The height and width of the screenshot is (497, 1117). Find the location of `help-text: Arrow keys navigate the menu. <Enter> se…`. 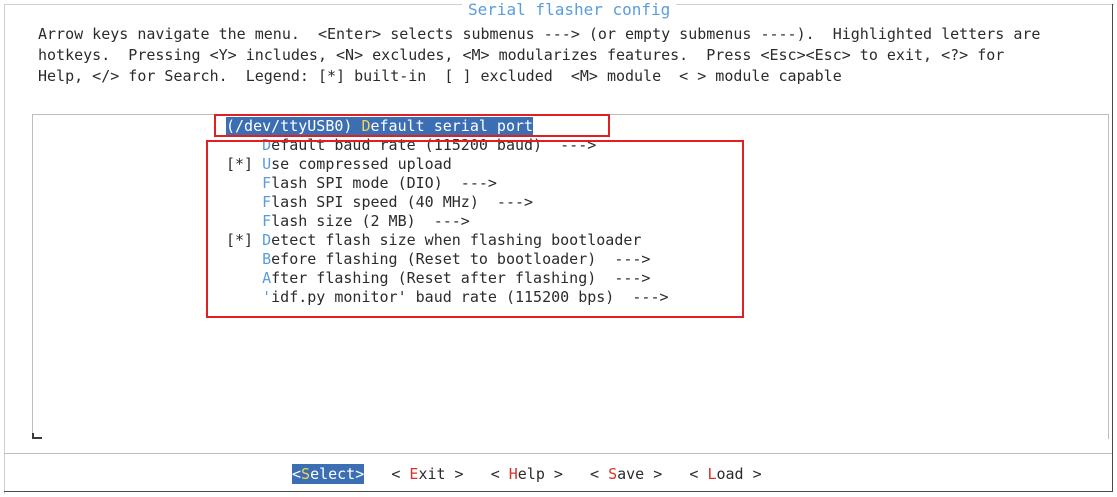

help-text: Arrow keys navigate the menu. <Enter> se… is located at coordinates (573, 55).